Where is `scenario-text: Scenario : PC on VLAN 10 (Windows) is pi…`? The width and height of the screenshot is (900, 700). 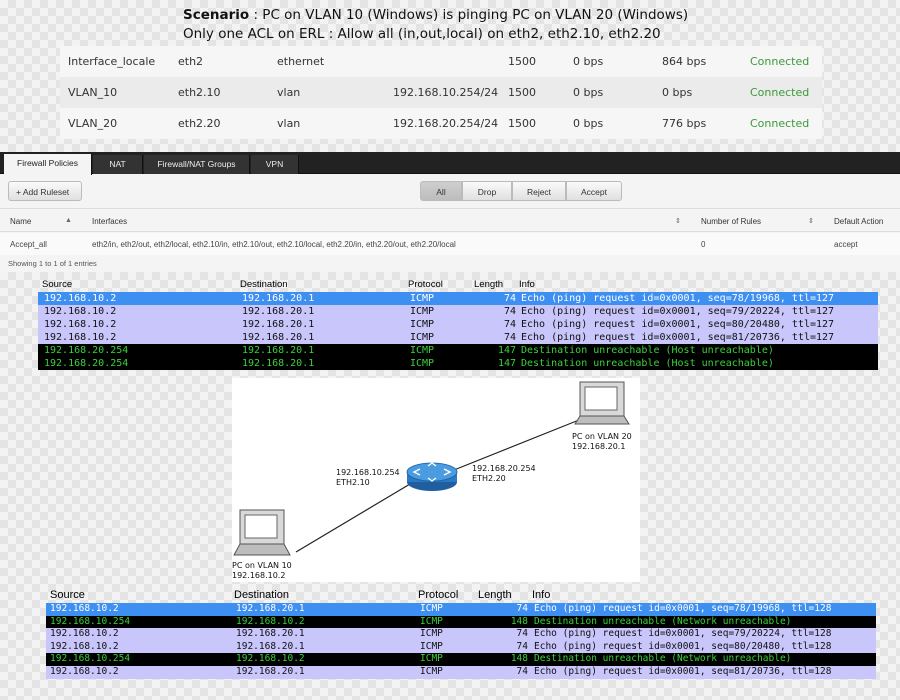 scenario-text: Scenario : PC on VLAN 10 (Windows) is pi… is located at coordinates (443, 25).